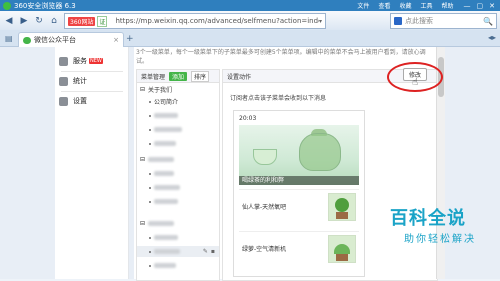 The width and height of the screenshot is (500, 281). I want to click on sidebar-item-label: 设置, so click(80, 101).